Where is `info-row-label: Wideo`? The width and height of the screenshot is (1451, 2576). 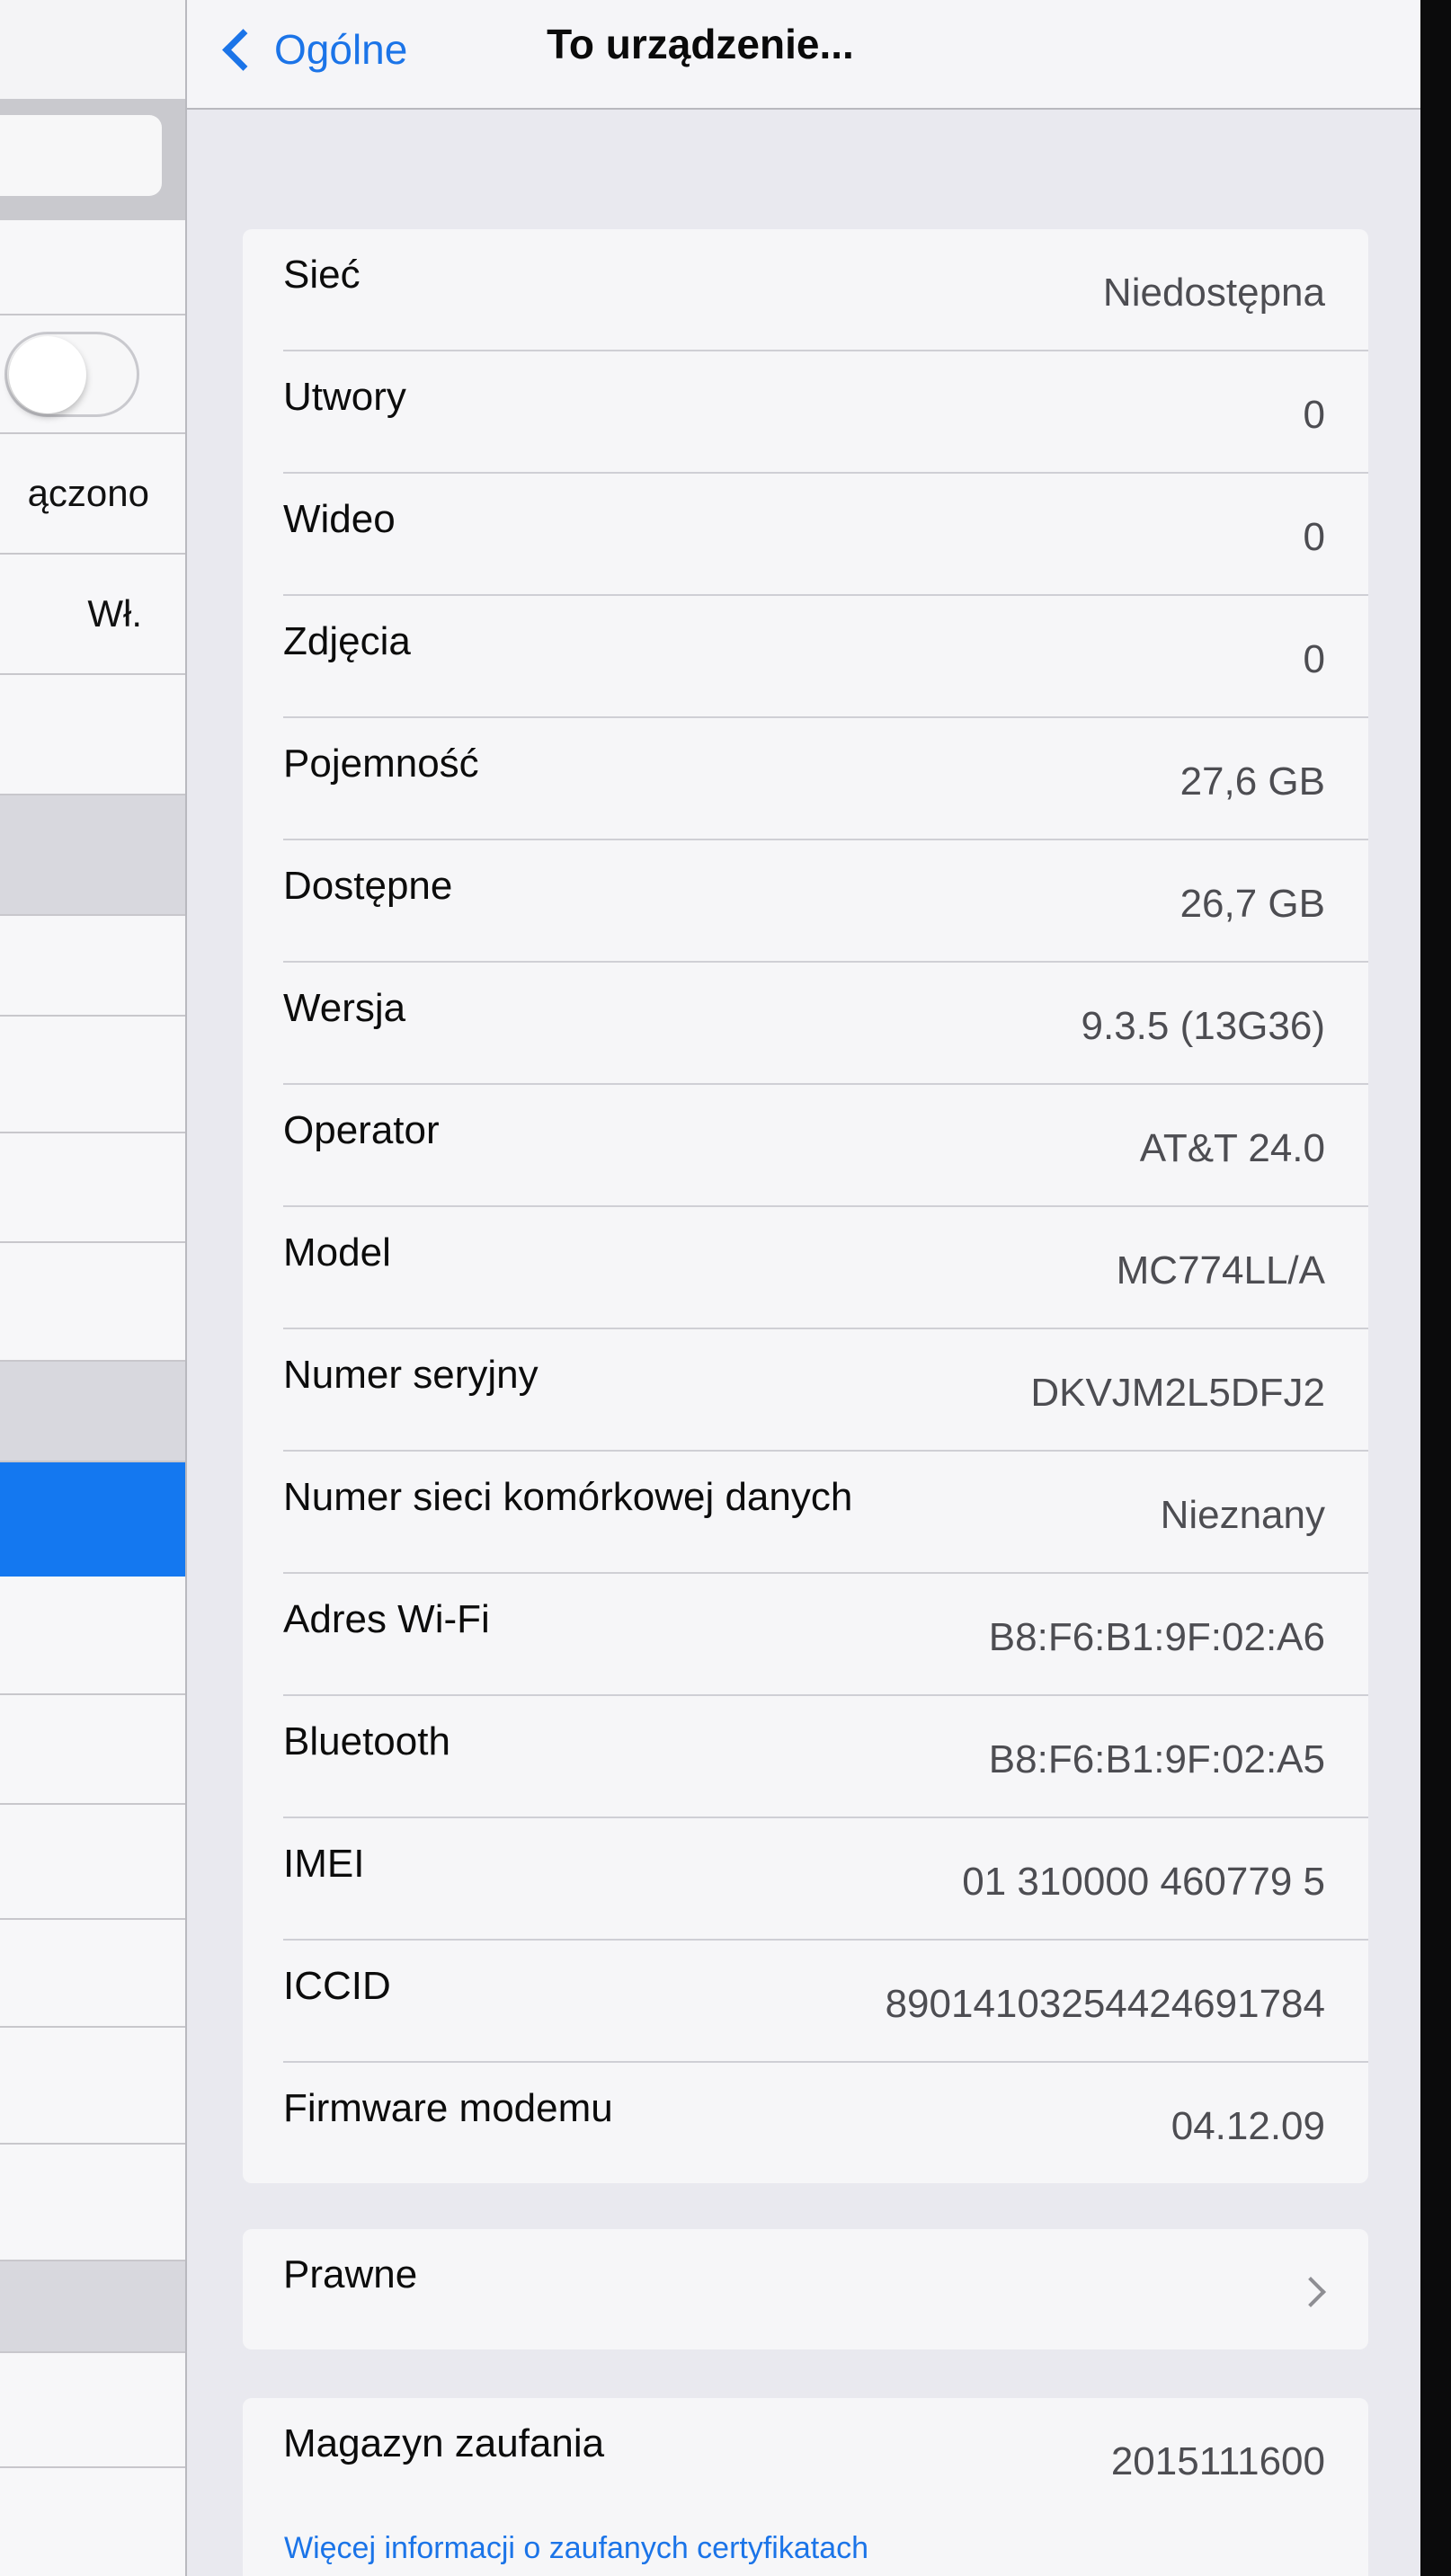
info-row-label: Wideo is located at coordinates (339, 519).